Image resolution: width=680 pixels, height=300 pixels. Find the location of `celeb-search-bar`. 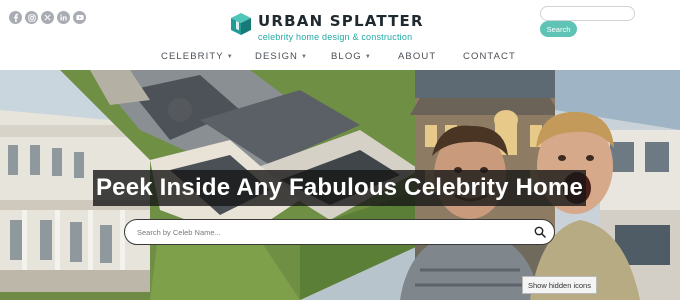

celeb-search-bar is located at coordinates (339, 232).